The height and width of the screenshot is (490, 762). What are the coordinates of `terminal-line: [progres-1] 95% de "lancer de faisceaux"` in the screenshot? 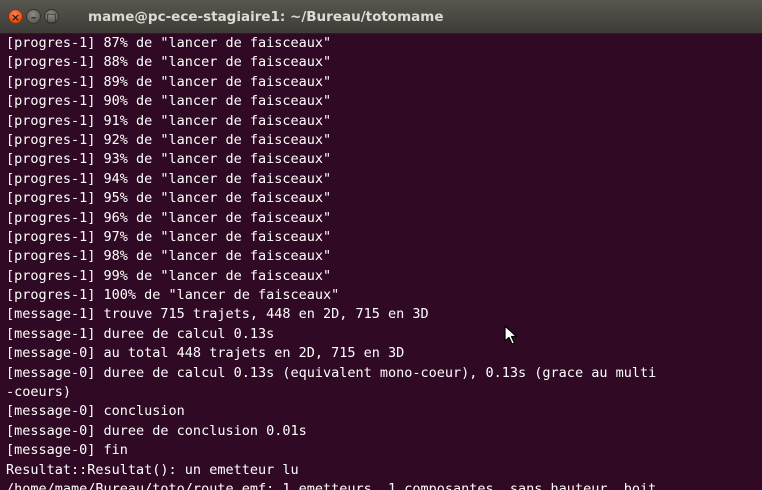 It's located at (169, 198).